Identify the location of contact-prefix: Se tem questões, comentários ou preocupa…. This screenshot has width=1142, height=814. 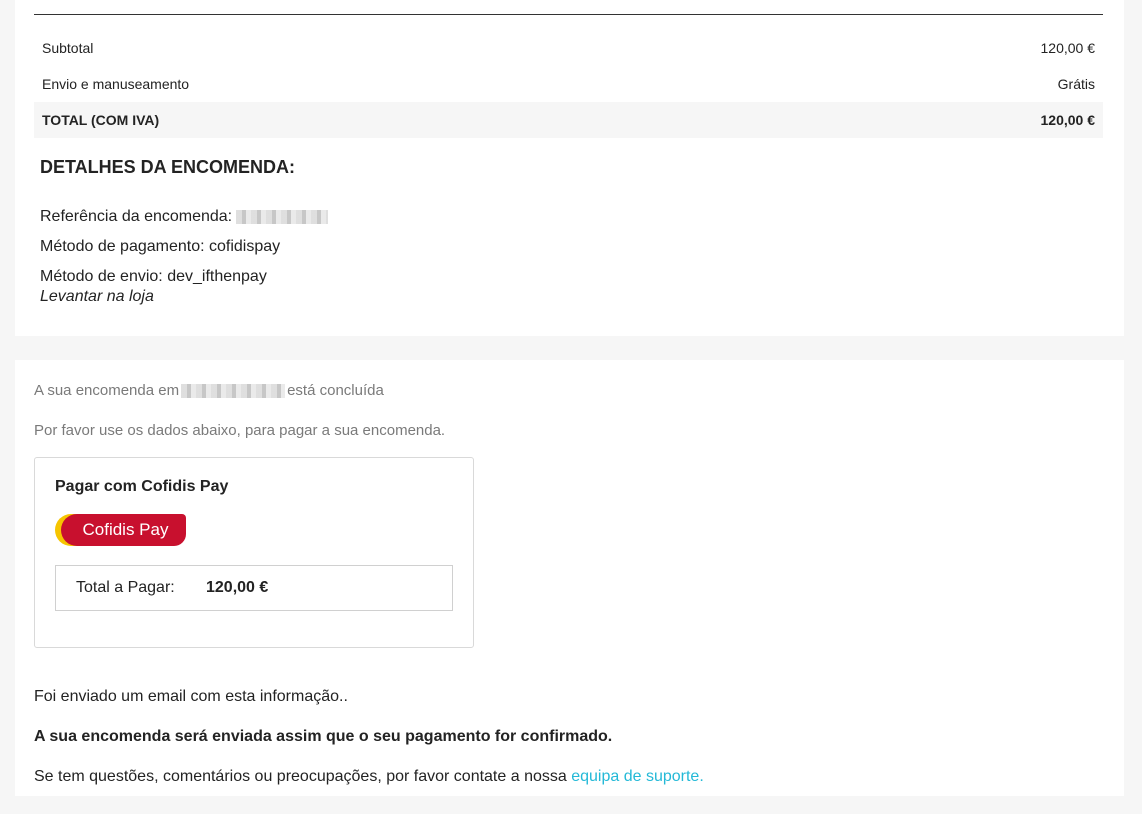
(300, 776).